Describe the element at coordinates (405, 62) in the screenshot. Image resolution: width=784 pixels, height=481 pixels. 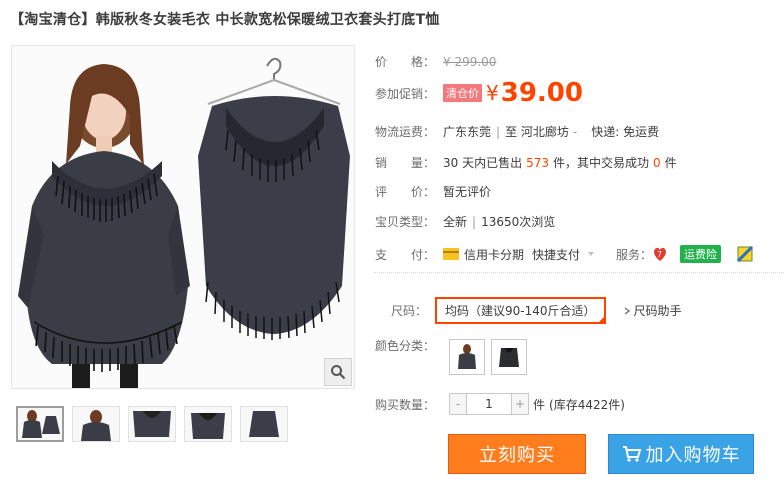
I see `price-label: 价 格：` at that location.